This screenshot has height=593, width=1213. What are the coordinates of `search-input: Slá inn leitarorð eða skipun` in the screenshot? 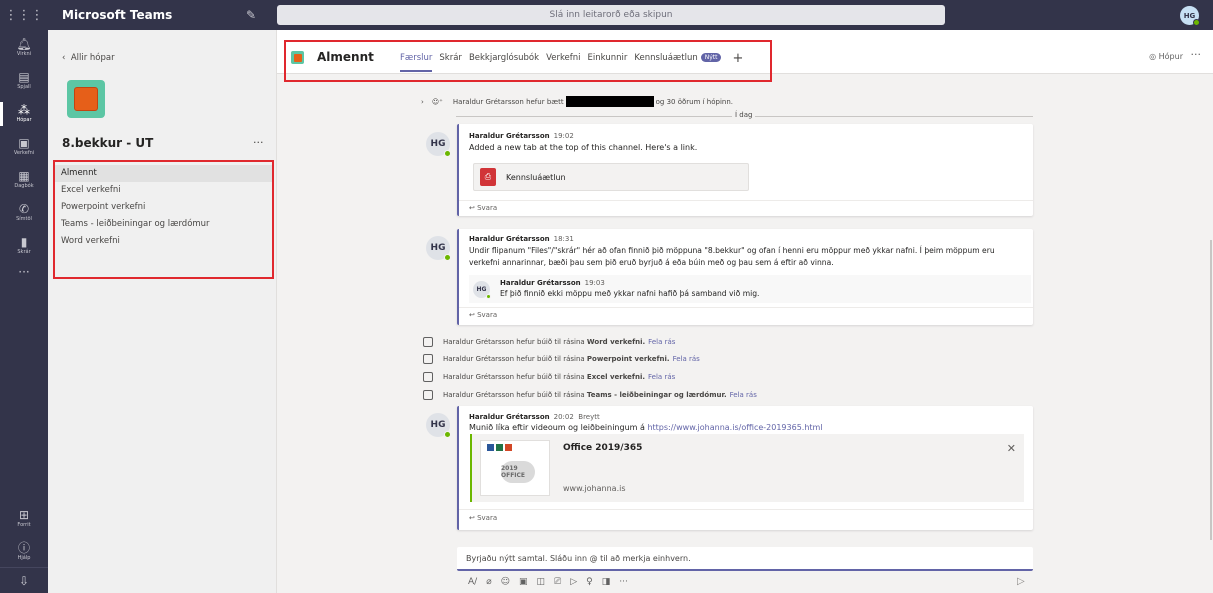 It's located at (611, 15).